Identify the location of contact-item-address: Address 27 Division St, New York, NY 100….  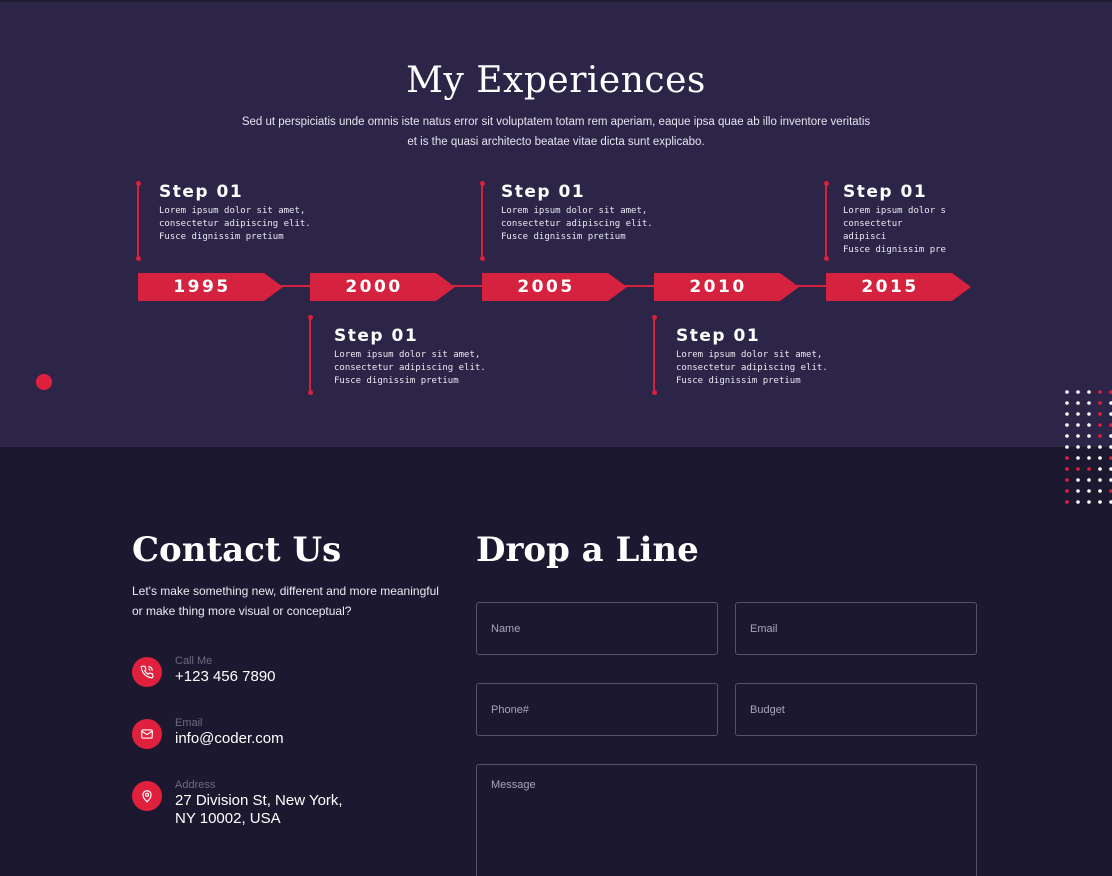
(237, 803).